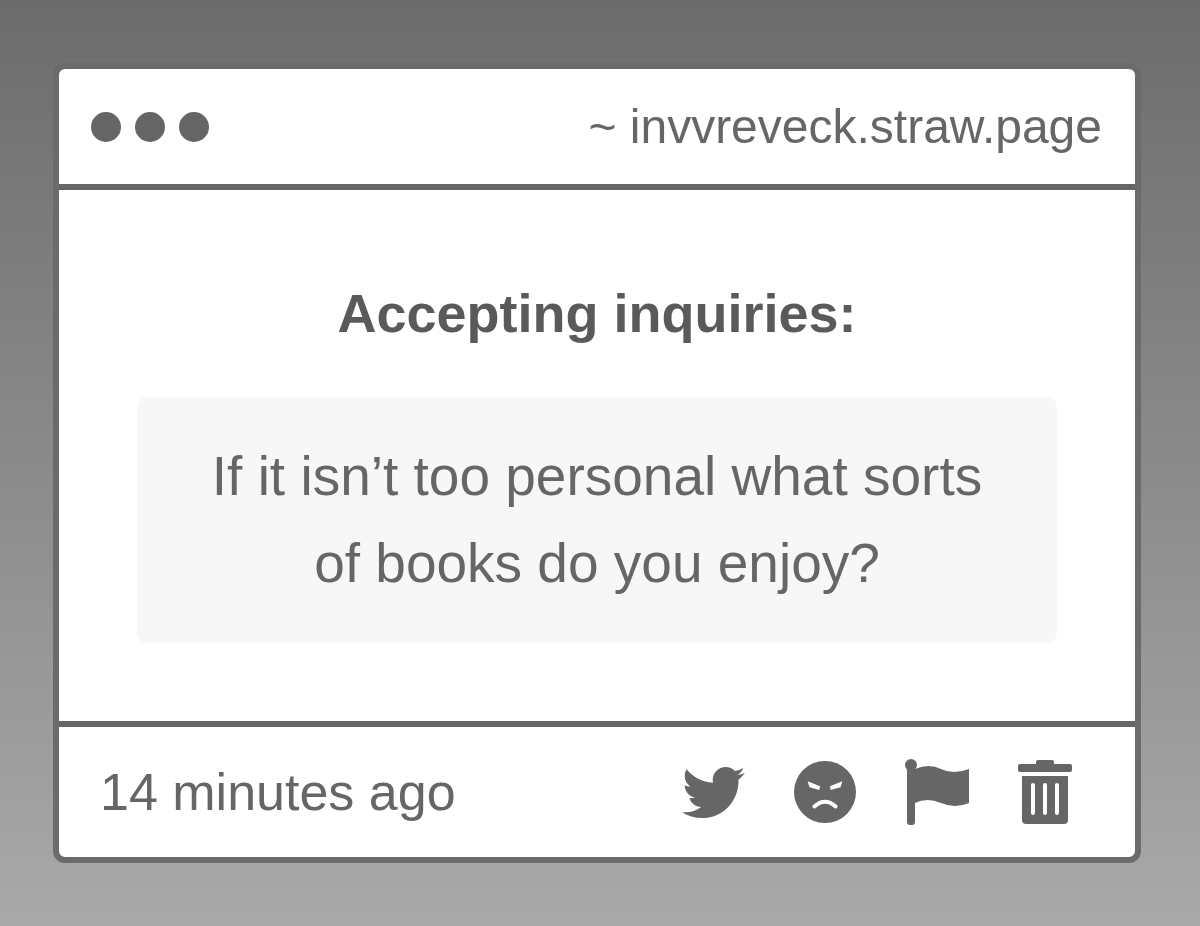 The image size is (1200, 926). Describe the element at coordinates (825, 792) in the screenshot. I see `angry-face-icon` at that location.